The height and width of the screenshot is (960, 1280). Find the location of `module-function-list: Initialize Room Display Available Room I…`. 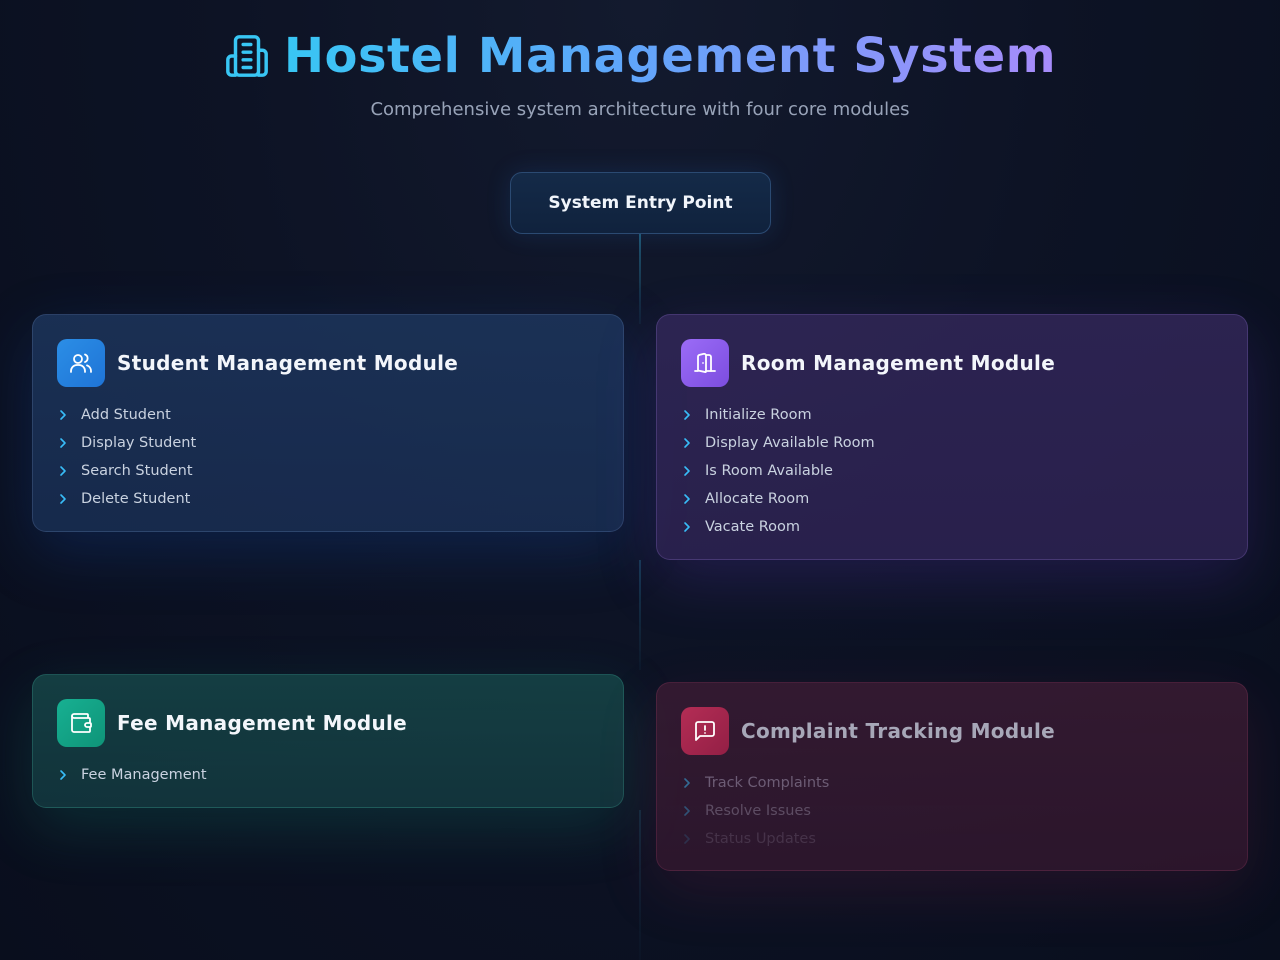

module-function-list: Initialize Room Display Available Room I… is located at coordinates (952, 471).